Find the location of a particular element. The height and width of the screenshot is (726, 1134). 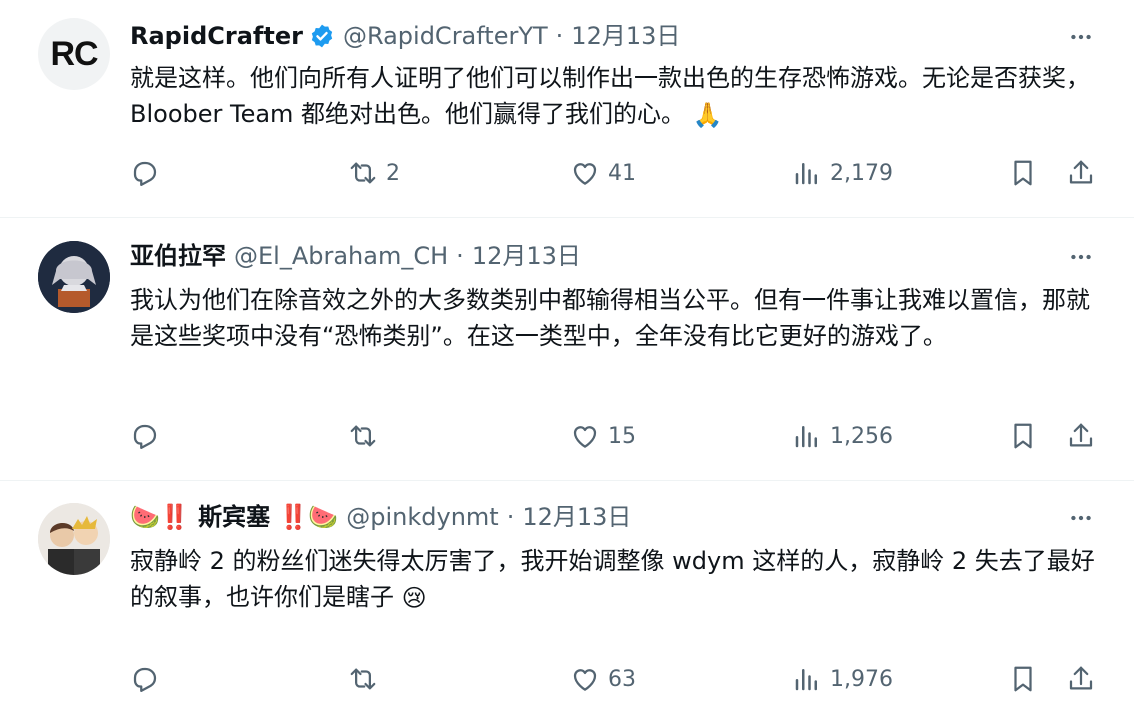

user-handle: @El_Abraham_CH is located at coordinates (341, 256).